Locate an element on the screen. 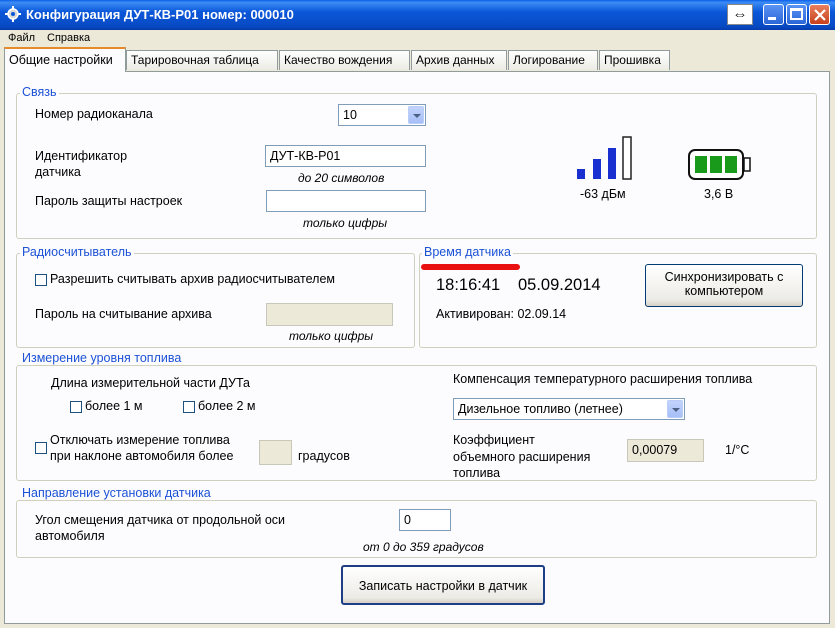 The width and height of the screenshot is (835, 628). tab-calibration-table: Тарировочная таблица is located at coordinates (202, 60).